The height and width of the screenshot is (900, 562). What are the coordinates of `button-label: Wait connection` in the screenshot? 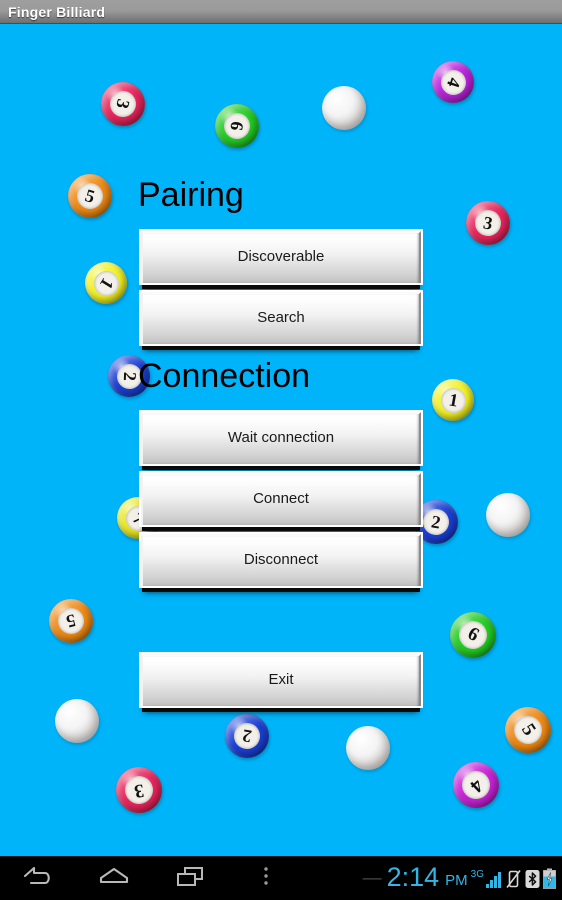 It's located at (281, 437).